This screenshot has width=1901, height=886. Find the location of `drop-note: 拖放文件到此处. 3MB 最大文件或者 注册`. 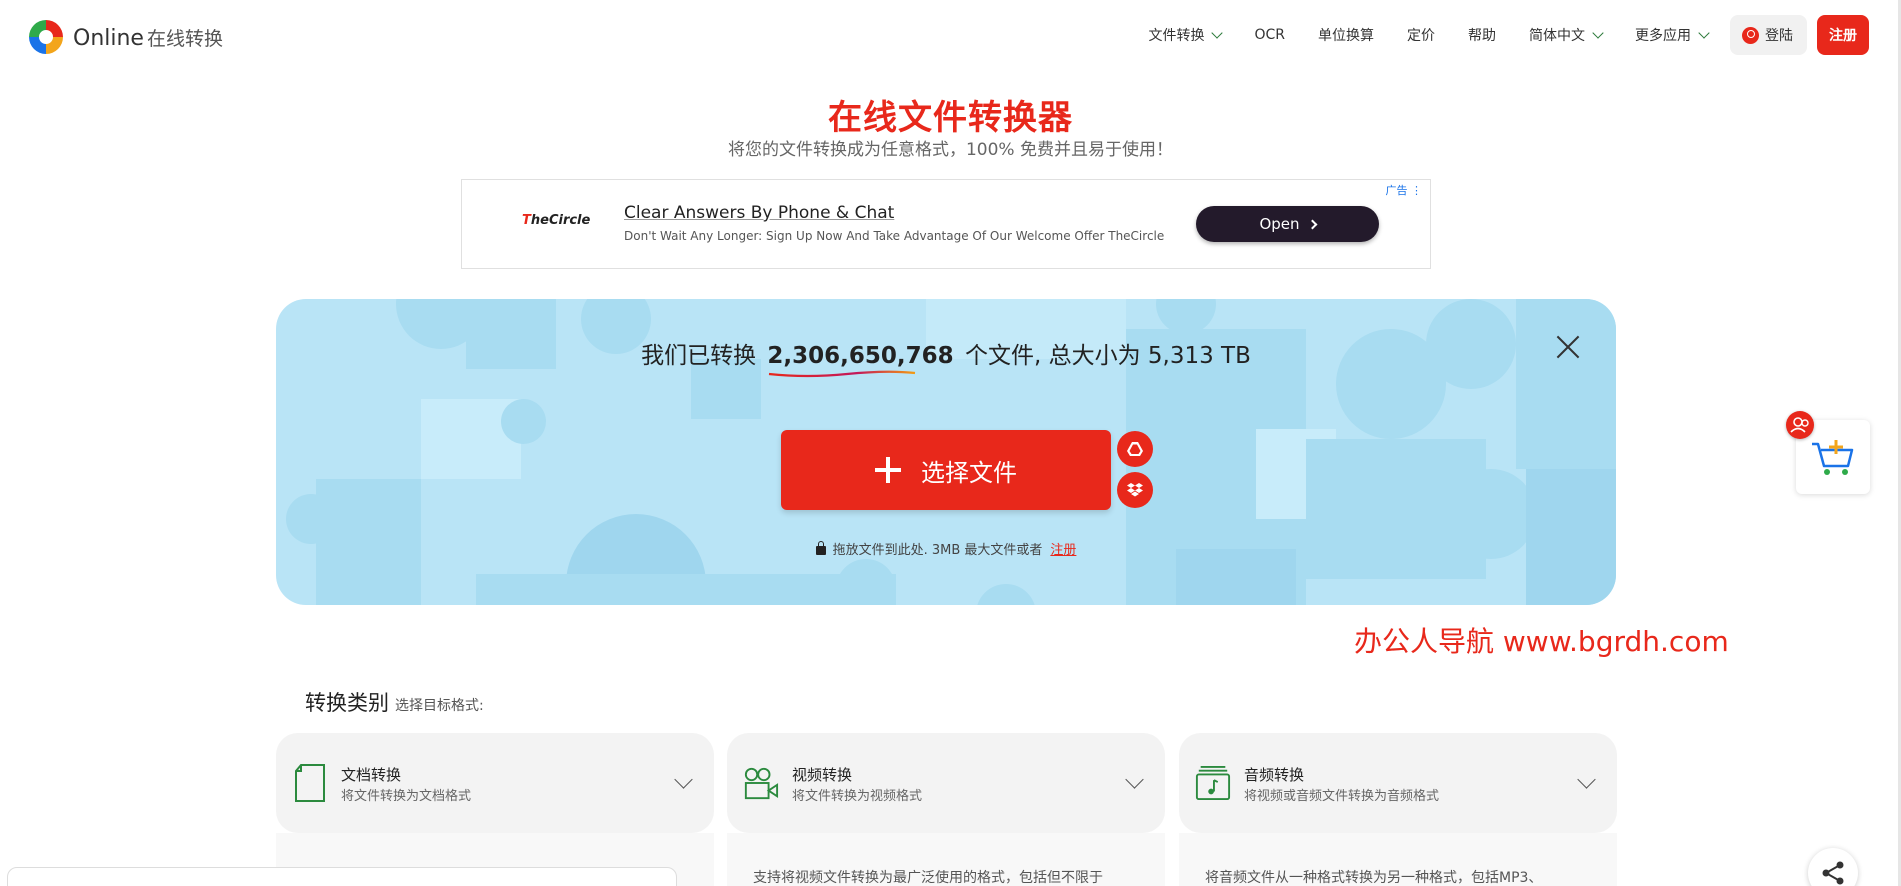

drop-note: 拖放文件到此处. 3MB 最大文件或者 注册 is located at coordinates (946, 548).